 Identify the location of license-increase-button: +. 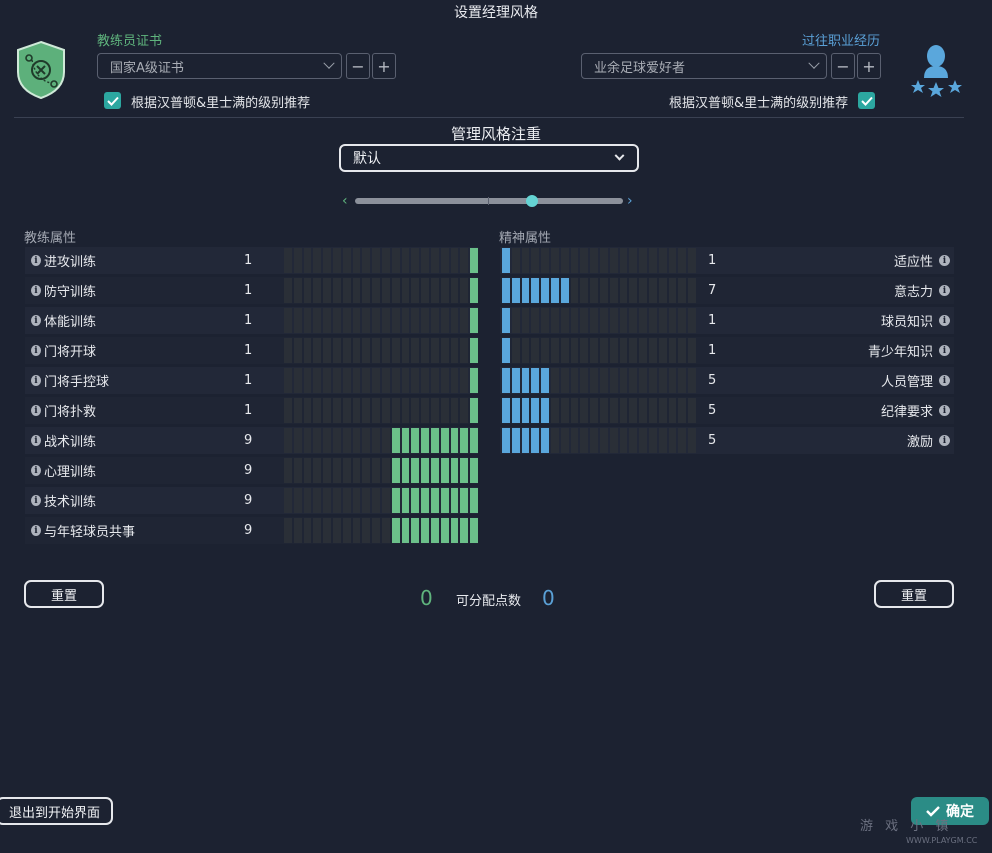
(384, 66).